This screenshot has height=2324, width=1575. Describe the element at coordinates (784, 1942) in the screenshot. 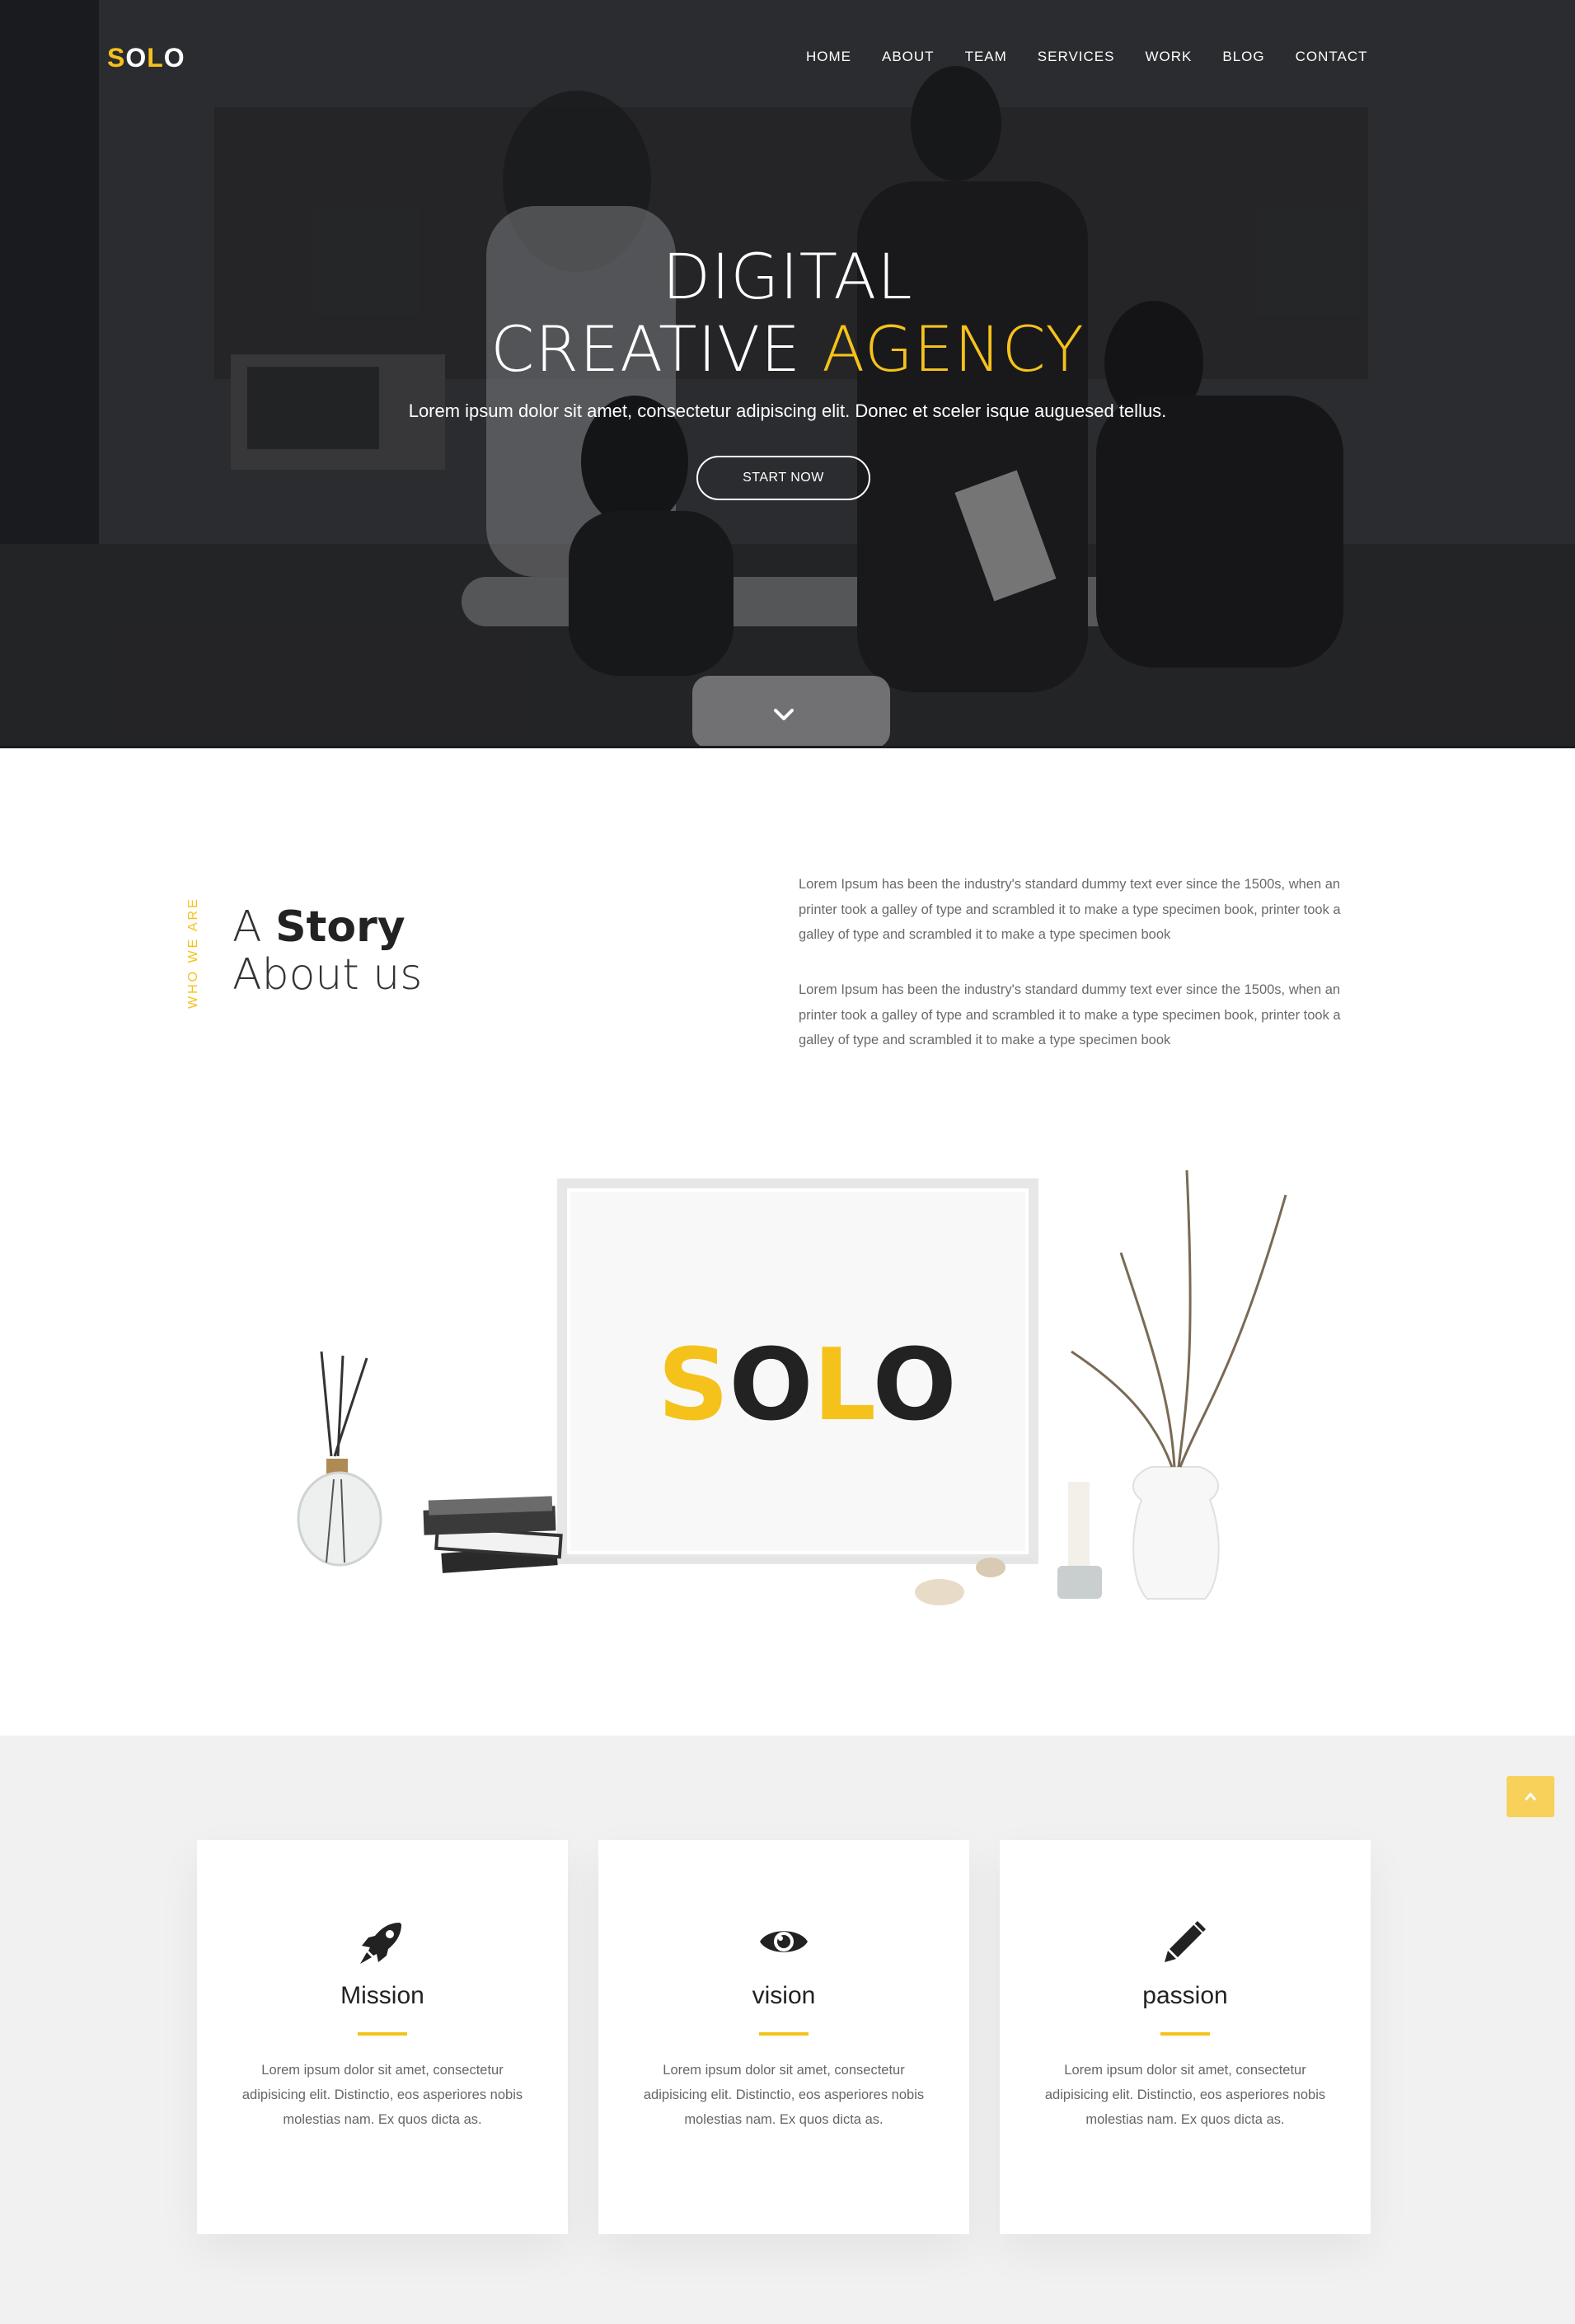

I see `eye-icon` at that location.